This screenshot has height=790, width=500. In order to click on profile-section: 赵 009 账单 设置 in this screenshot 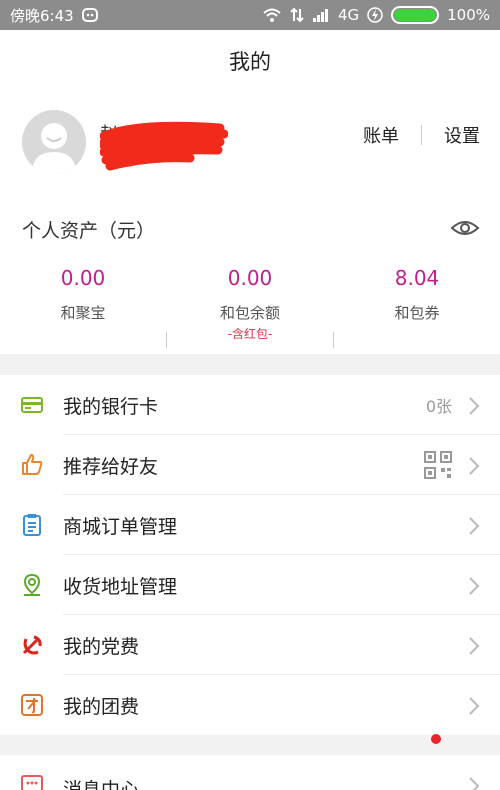, I will do `click(250, 143)`.